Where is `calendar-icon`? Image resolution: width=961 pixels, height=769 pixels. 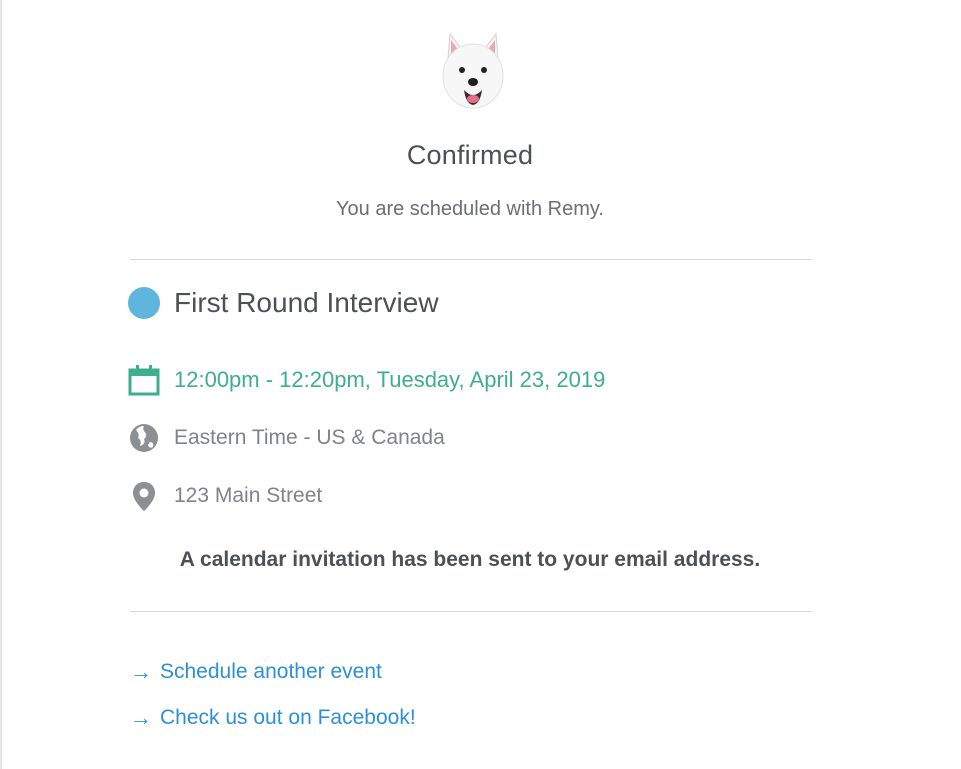 calendar-icon is located at coordinates (144, 380).